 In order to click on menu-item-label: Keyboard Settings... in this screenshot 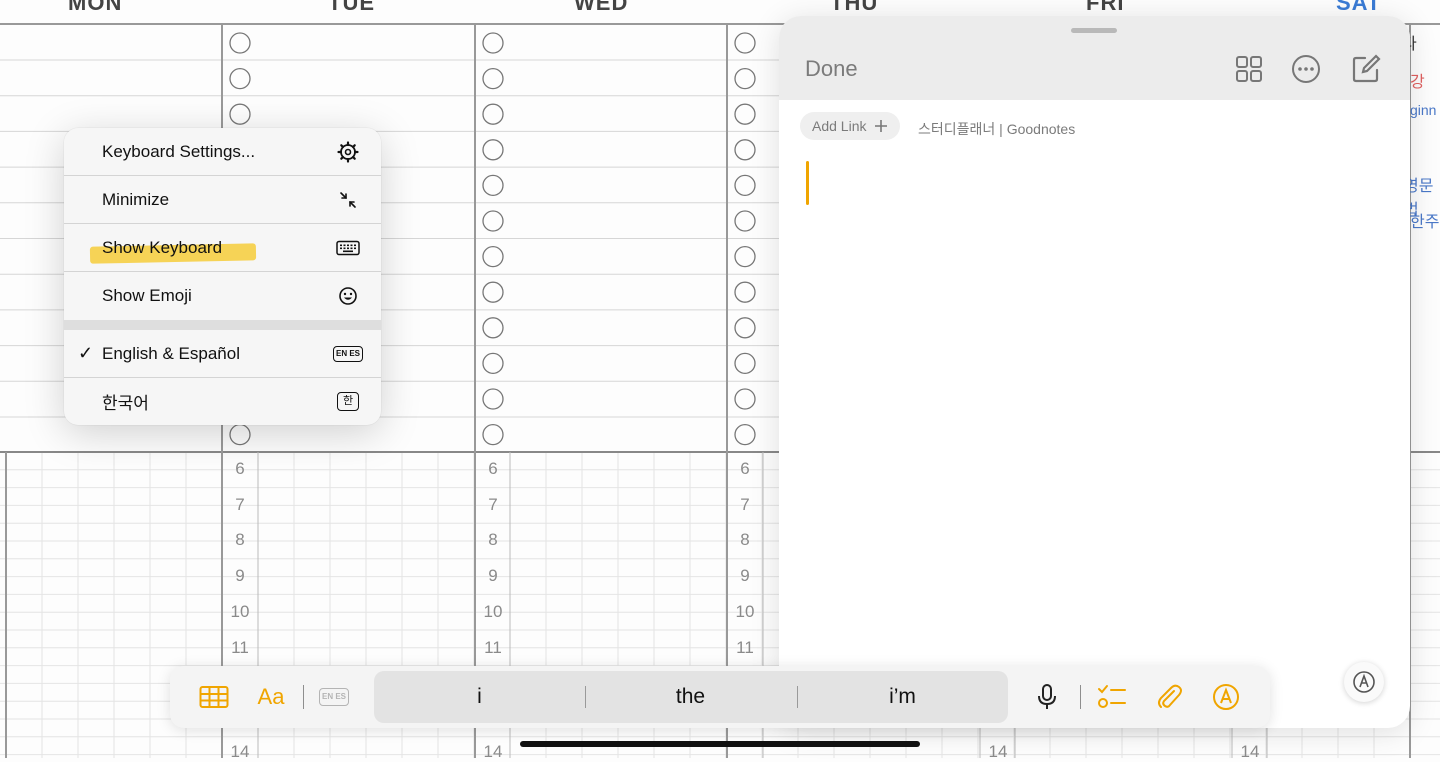, I will do `click(179, 151)`.